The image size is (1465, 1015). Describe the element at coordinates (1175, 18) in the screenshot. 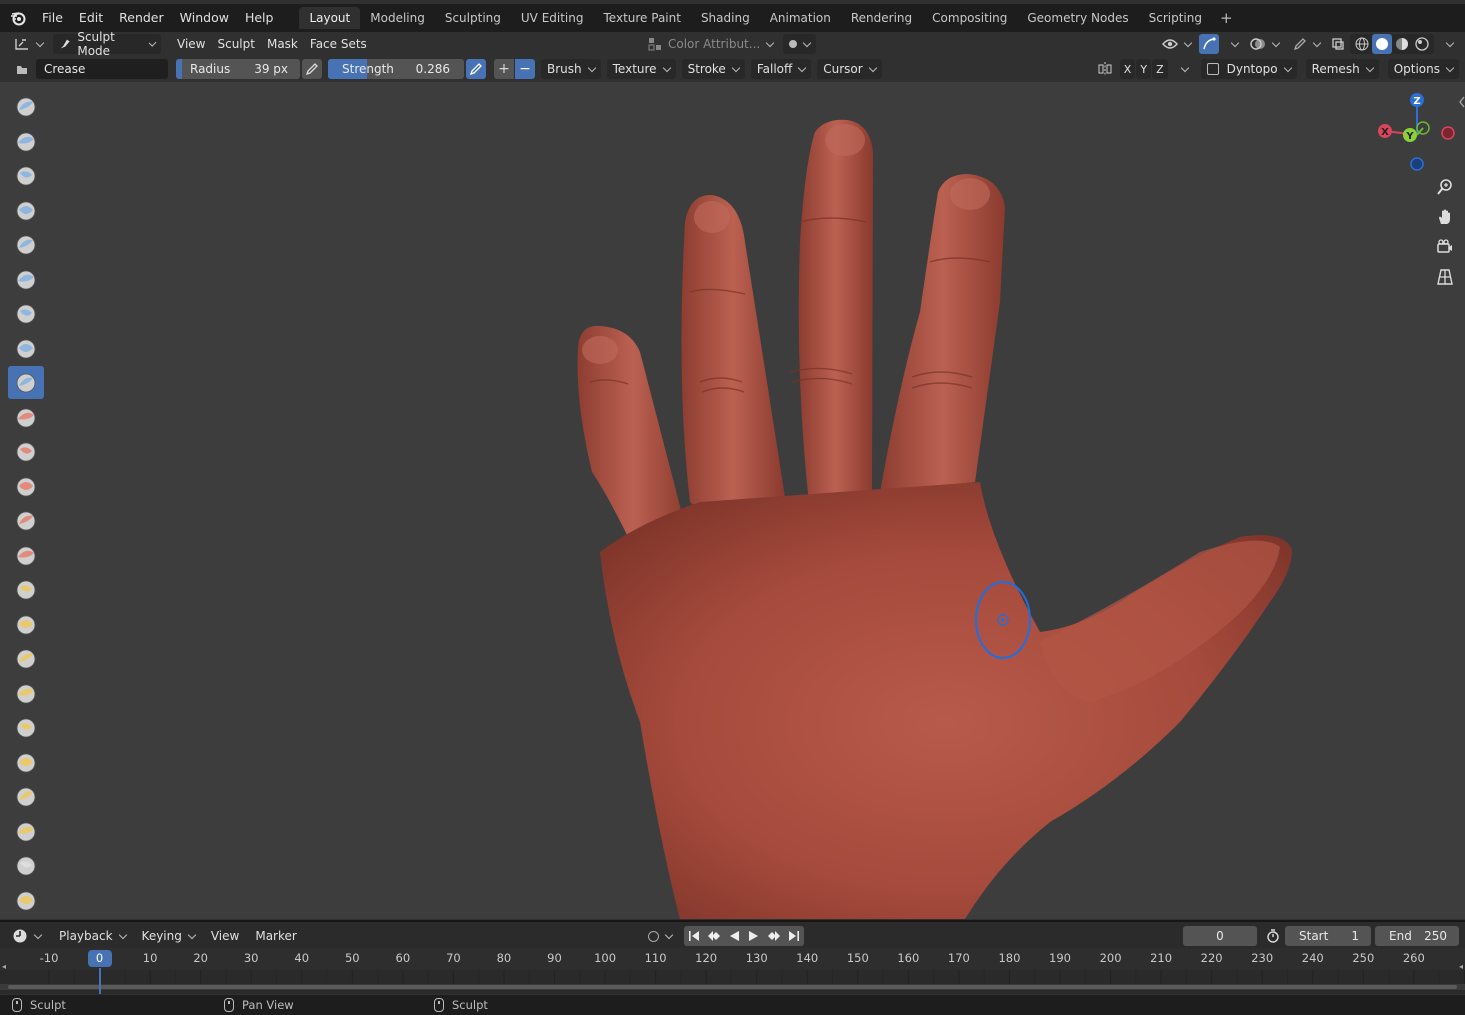

I see `tab-scripting: Scripting` at that location.